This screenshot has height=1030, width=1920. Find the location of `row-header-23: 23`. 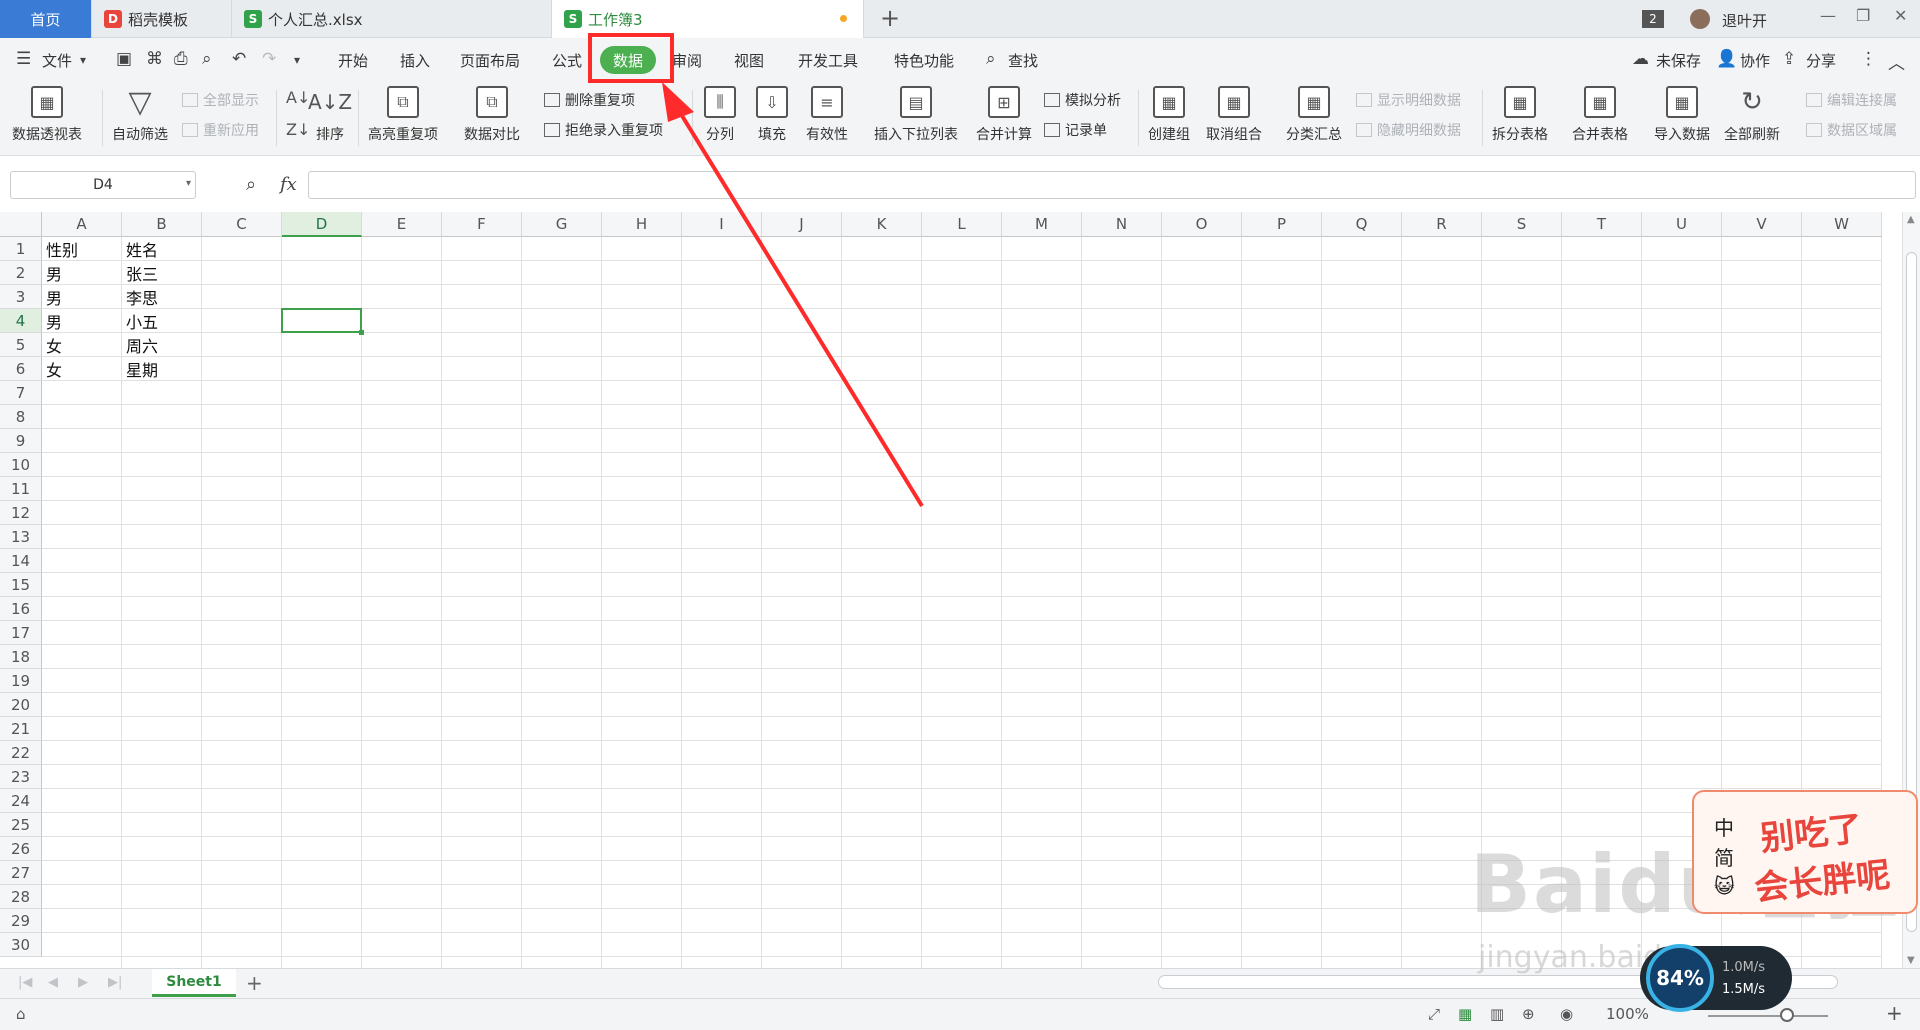

row-header-23: 23 is located at coordinates (21, 777).